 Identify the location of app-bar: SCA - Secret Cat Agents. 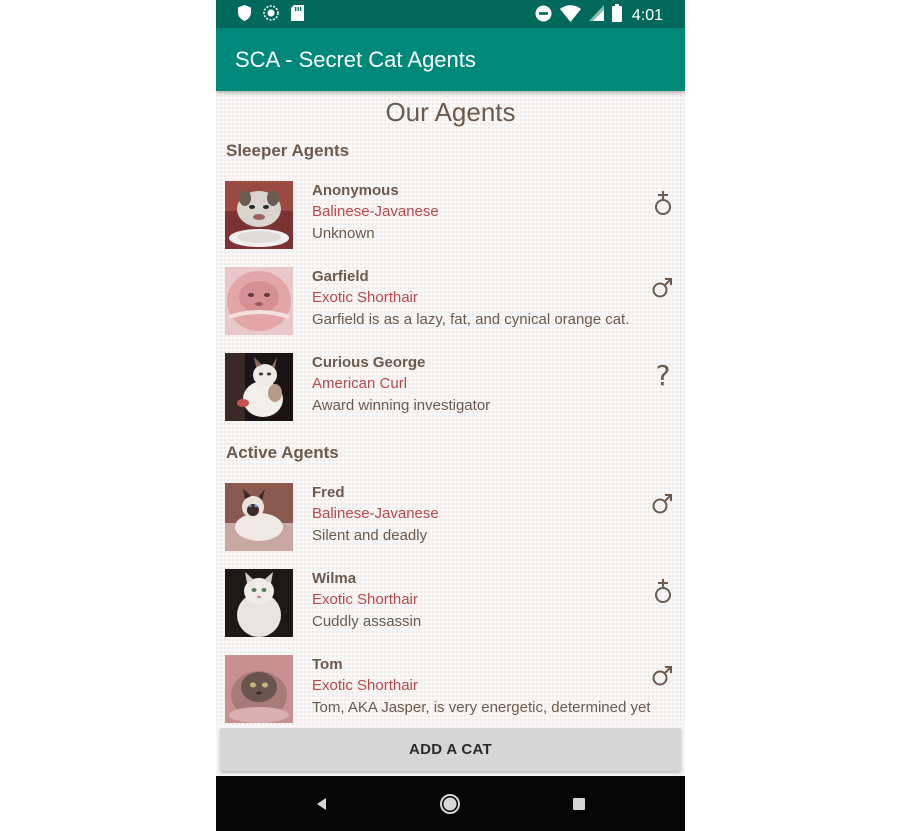
(450, 59).